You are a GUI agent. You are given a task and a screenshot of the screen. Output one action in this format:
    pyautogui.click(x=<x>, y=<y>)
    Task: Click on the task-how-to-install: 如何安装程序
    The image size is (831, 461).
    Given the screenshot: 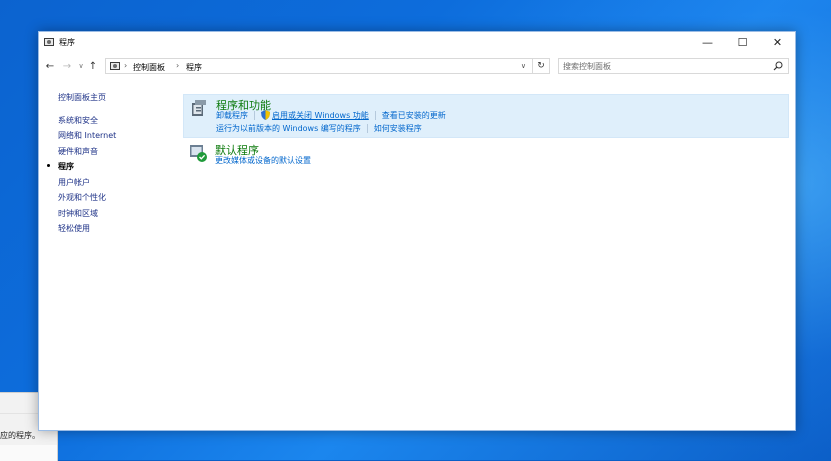 What is the action you would take?
    pyautogui.click(x=398, y=128)
    